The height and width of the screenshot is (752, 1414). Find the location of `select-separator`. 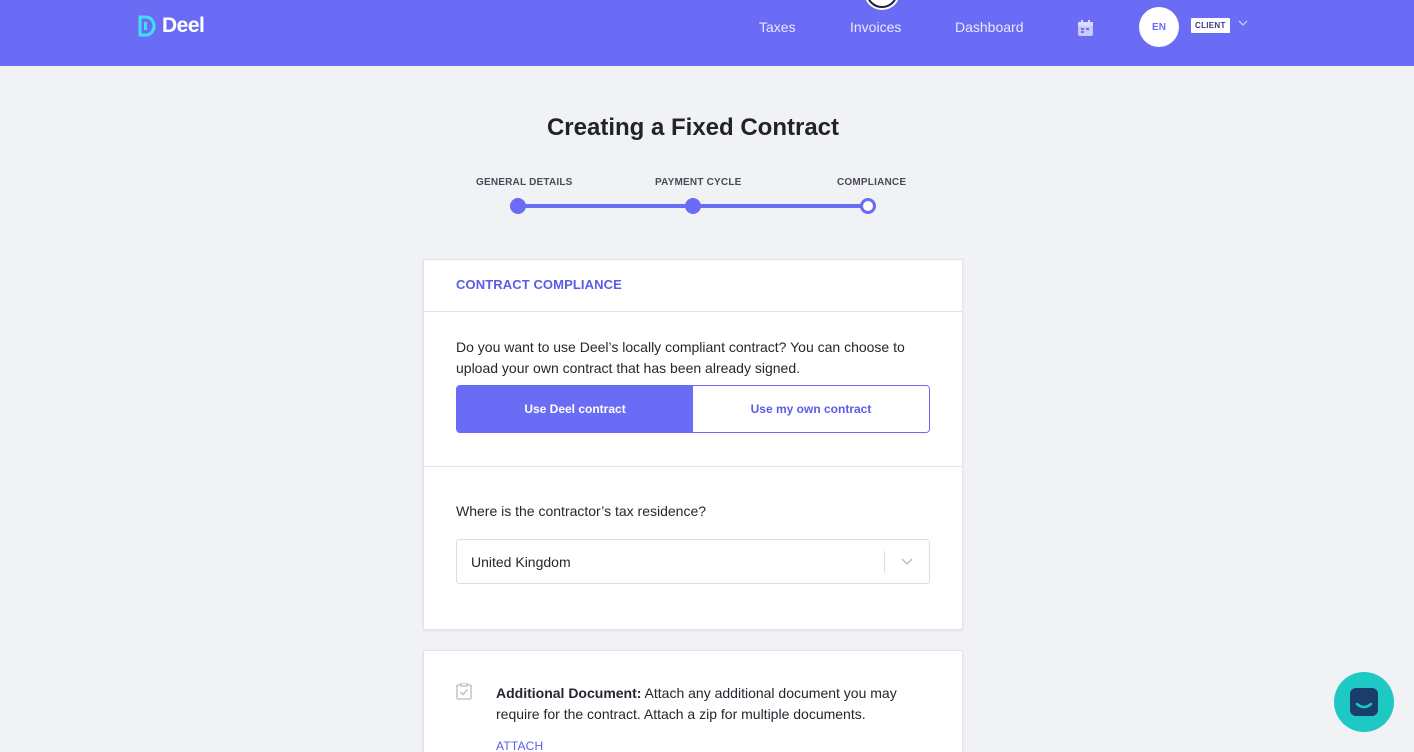

select-separator is located at coordinates (884, 562).